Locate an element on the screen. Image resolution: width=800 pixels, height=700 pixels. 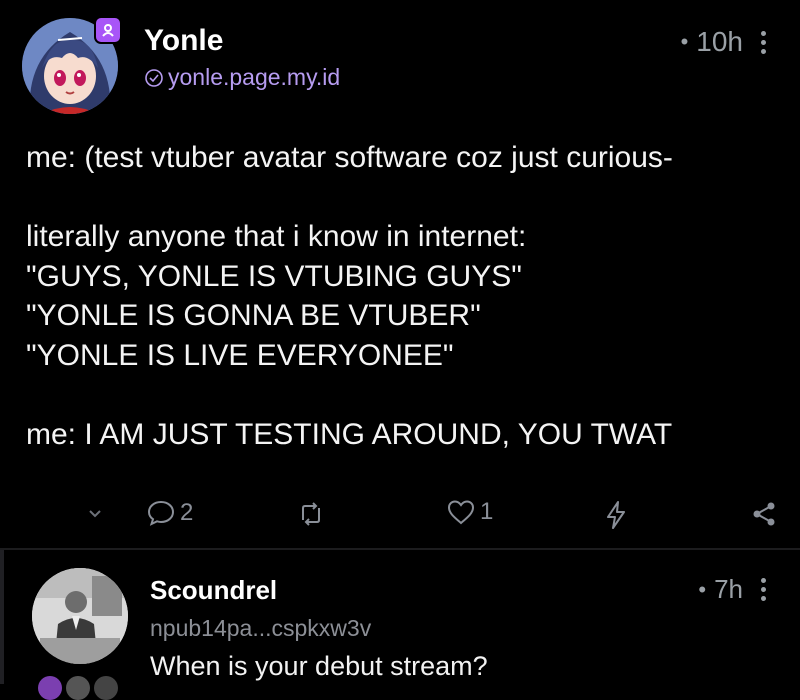
post-line: "YONLE IS LIVE EVERYONEE" is located at coordinates (240, 355).